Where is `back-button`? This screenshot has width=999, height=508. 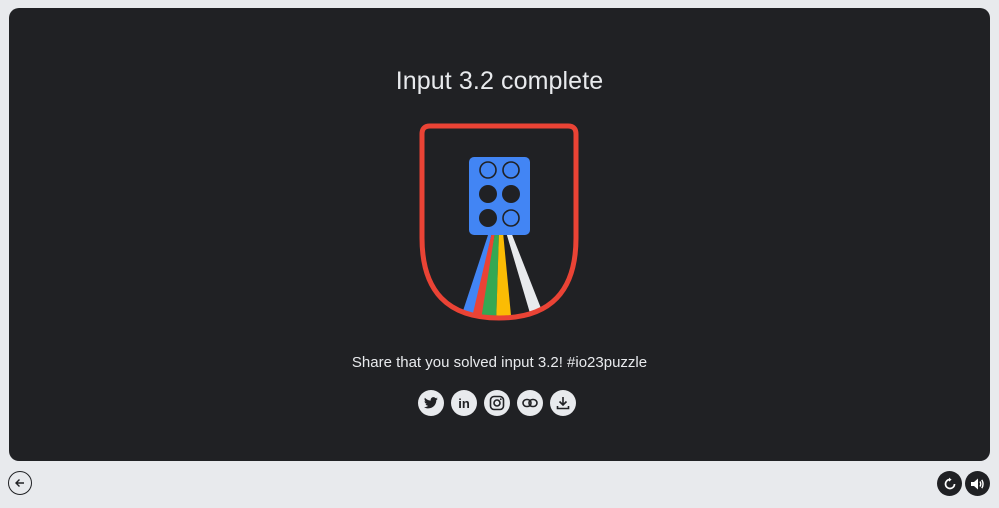
back-button is located at coordinates (20, 483).